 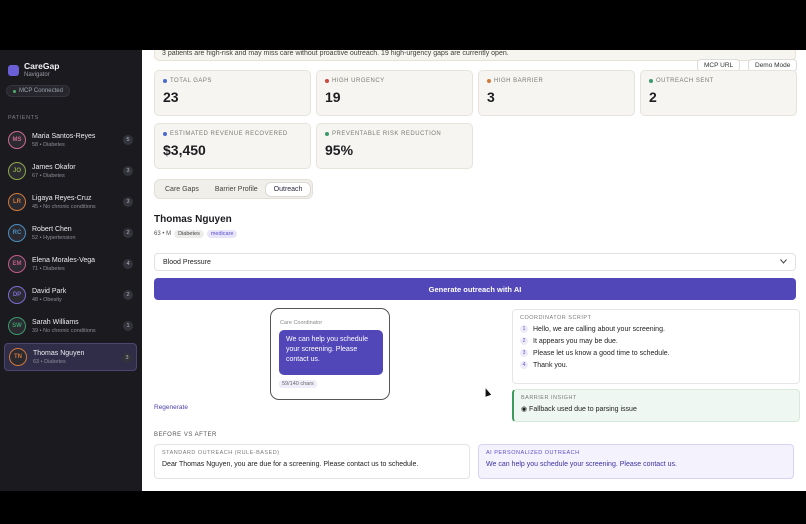 I want to click on insurance-chip: medicare, so click(x=222, y=234).